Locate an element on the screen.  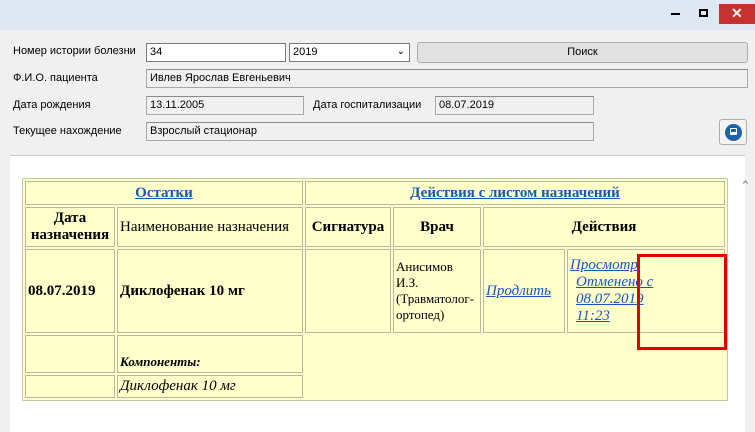
info-icon is located at coordinates (733, 132).